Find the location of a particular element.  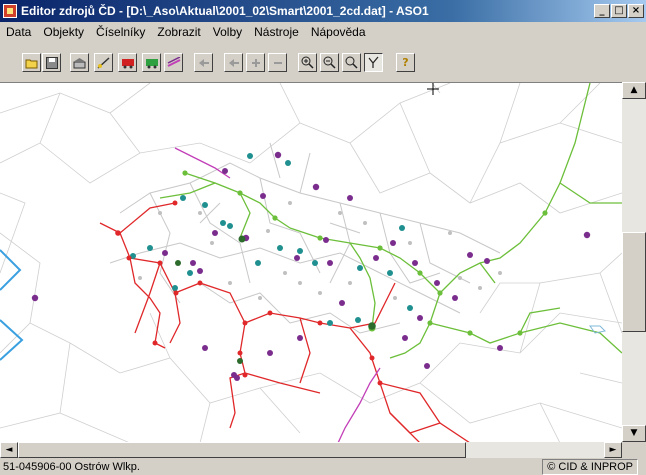

select-branch-icon is located at coordinates (373, 62).